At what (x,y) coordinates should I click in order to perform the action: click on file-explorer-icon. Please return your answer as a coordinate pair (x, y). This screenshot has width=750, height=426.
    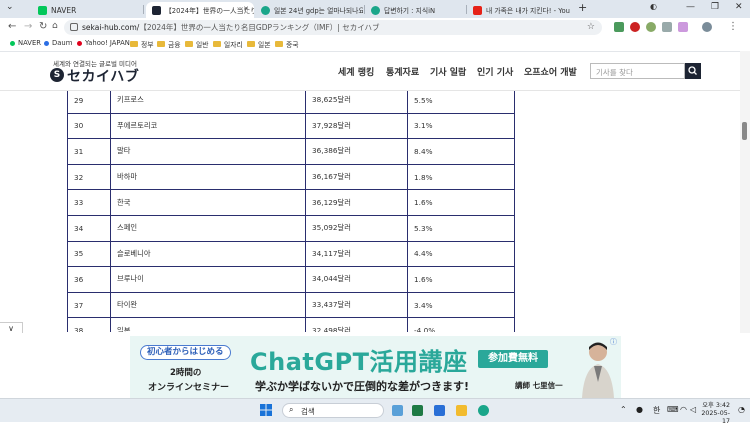
    Looking at the image, I should click on (461, 410).